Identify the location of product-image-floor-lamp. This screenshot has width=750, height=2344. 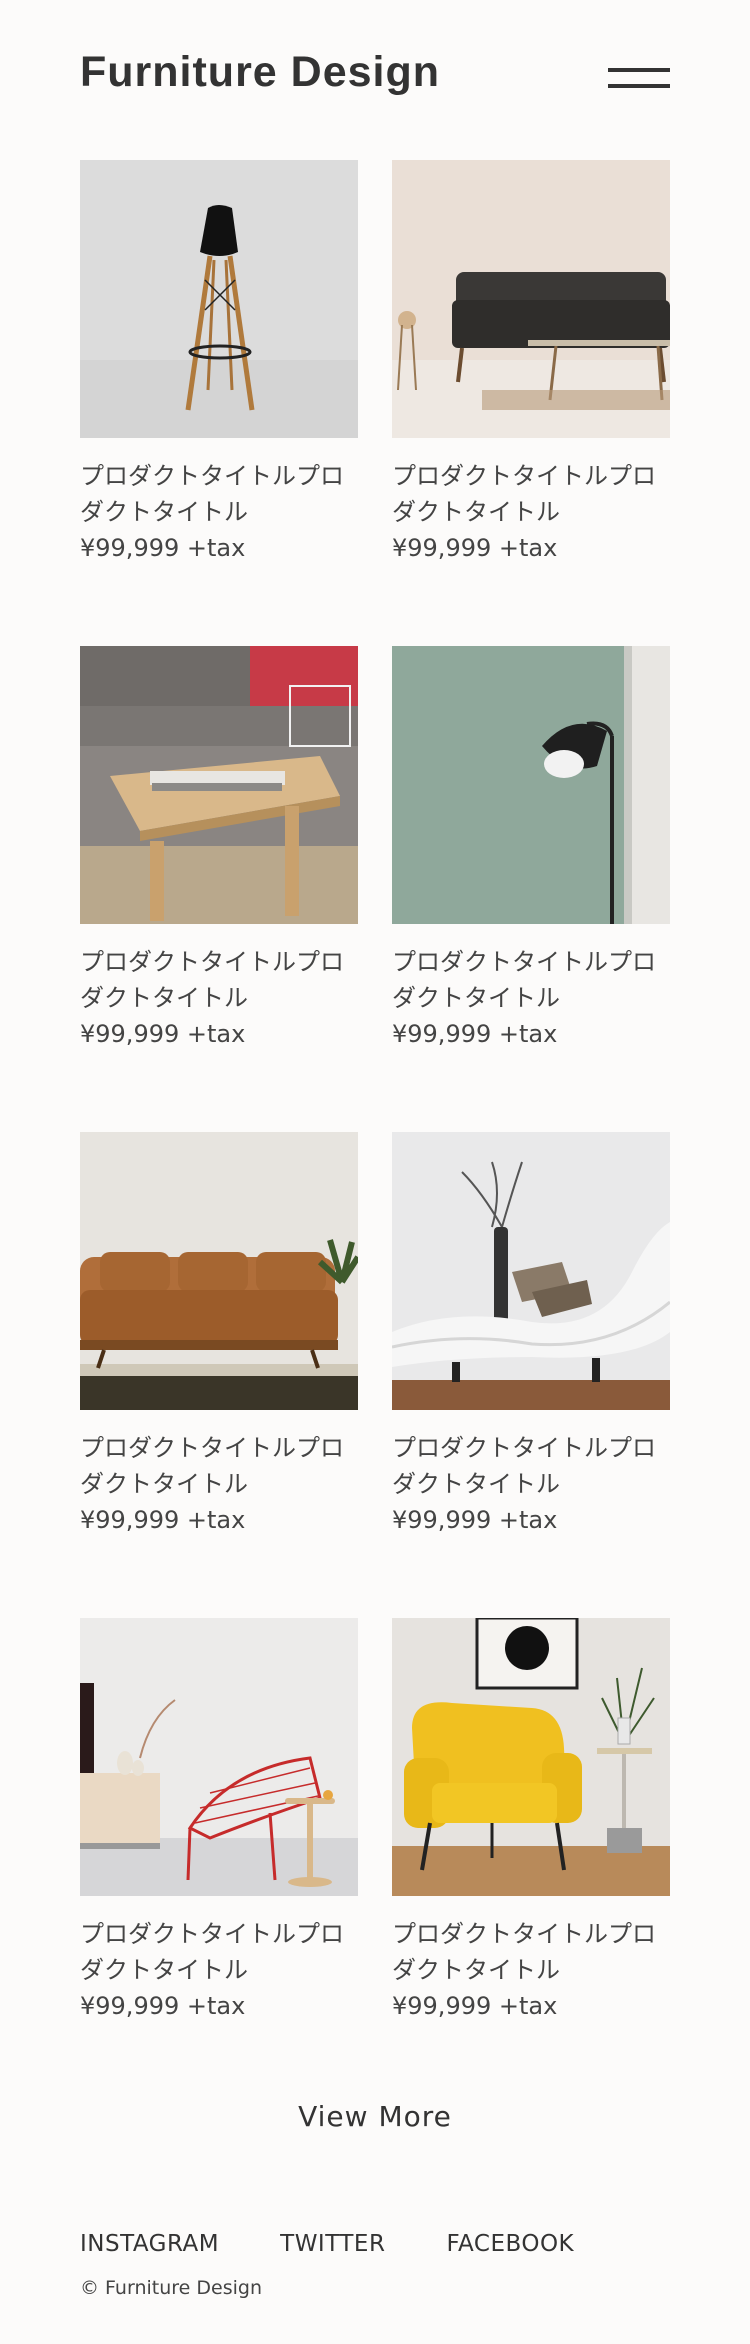
(531, 785).